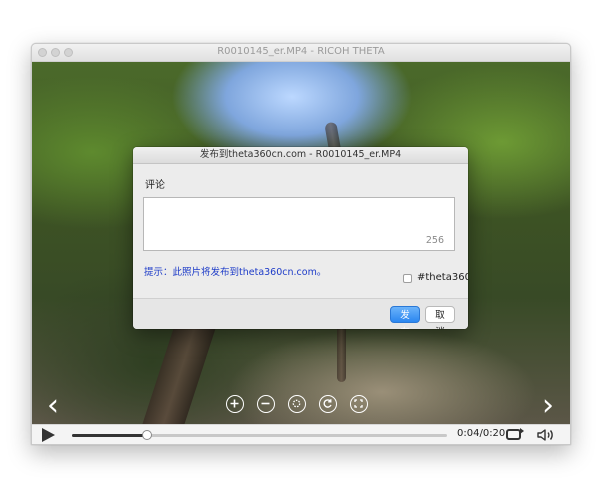  What do you see at coordinates (300, 155) in the screenshot?
I see `dialog-title: 发布到theta360cn.com - R0010145_er.MP4` at bounding box center [300, 155].